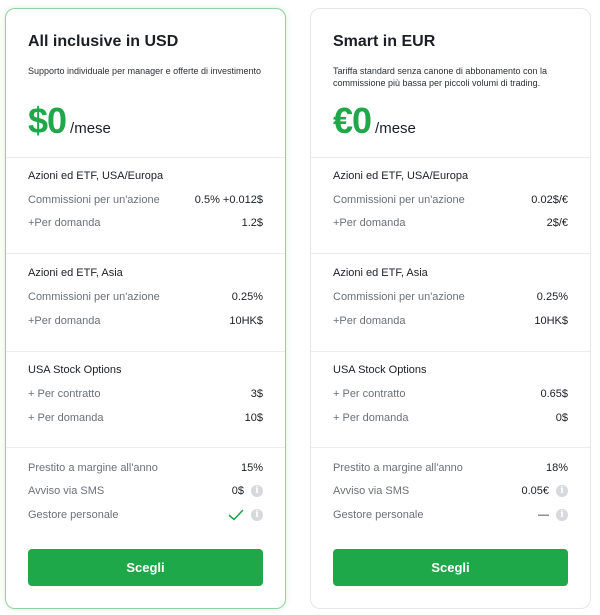 Image resolution: width=600 pixels, height=615 pixels. Describe the element at coordinates (554, 394) in the screenshot. I see `fee-value: 0.65$` at that location.